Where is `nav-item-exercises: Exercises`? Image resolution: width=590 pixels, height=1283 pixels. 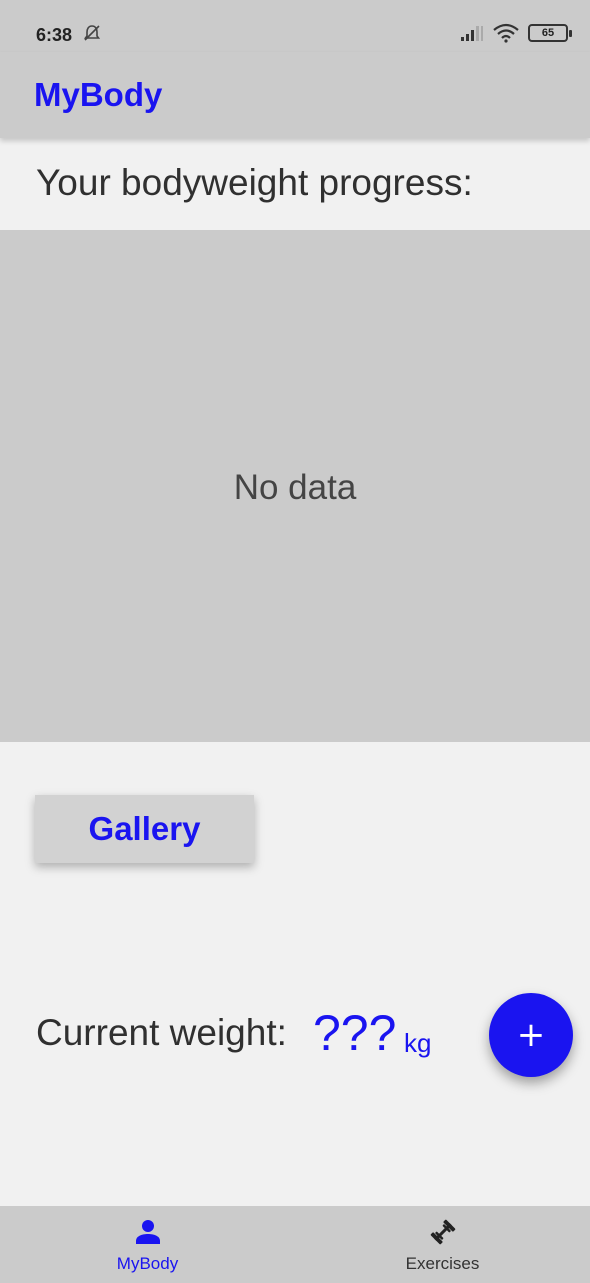 nav-item-exercises: Exercises is located at coordinates (442, 1244).